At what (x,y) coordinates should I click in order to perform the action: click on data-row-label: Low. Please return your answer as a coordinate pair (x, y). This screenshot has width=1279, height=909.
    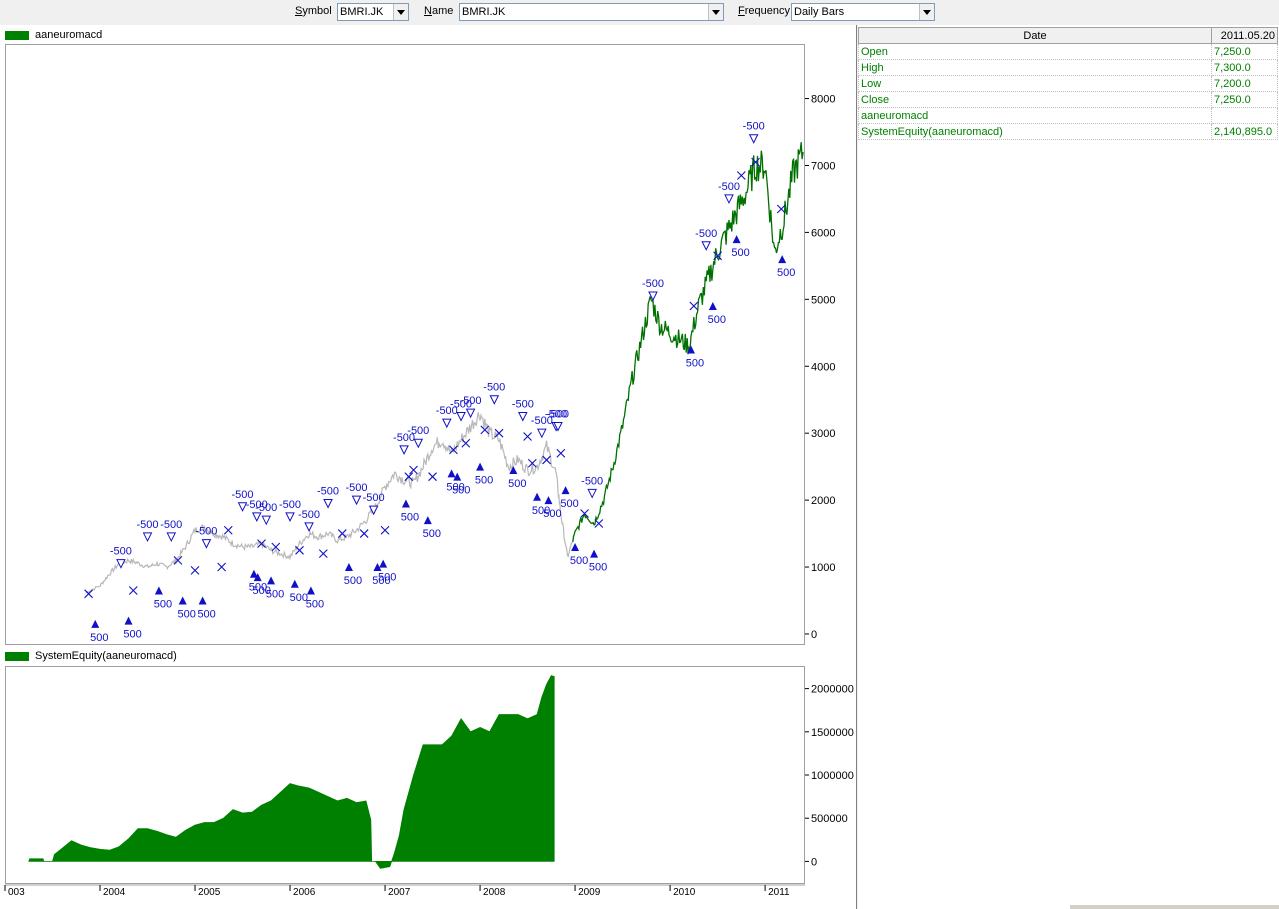
    Looking at the image, I should click on (1035, 83).